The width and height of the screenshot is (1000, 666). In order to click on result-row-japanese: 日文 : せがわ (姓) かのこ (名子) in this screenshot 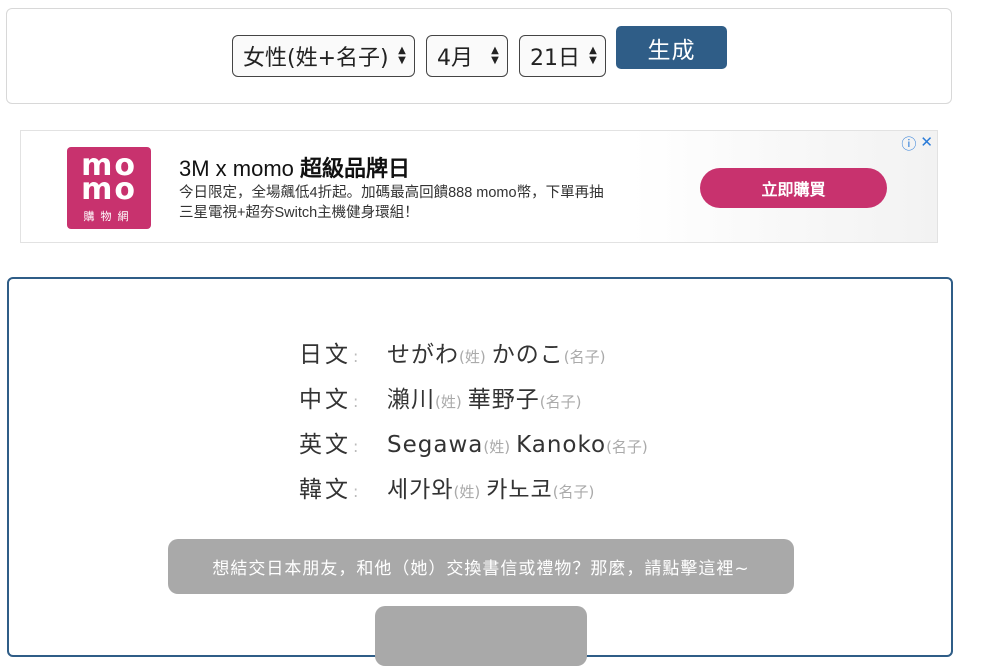, I will do `click(452, 353)`.